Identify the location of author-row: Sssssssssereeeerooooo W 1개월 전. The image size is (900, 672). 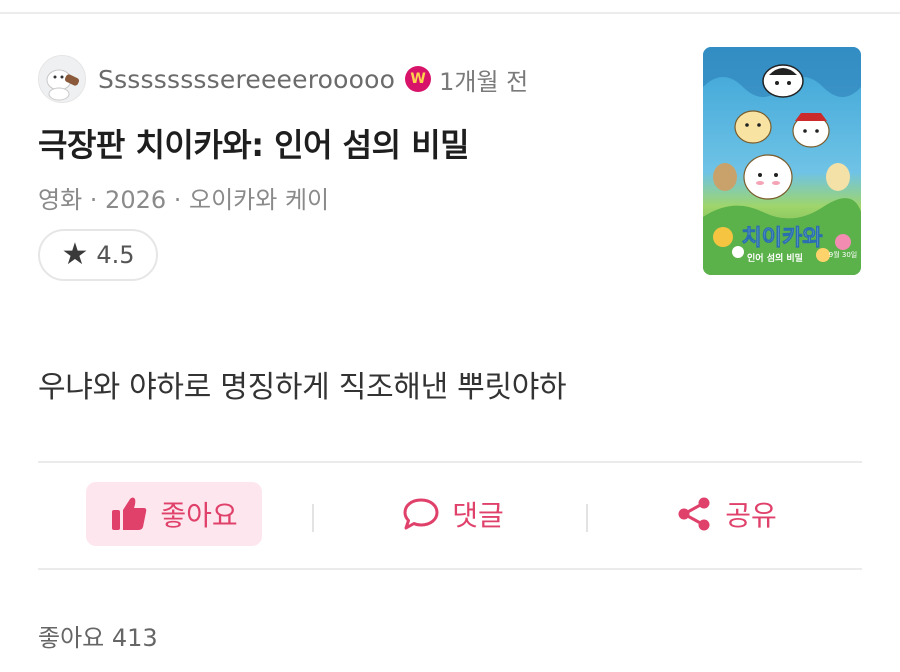
(283, 79).